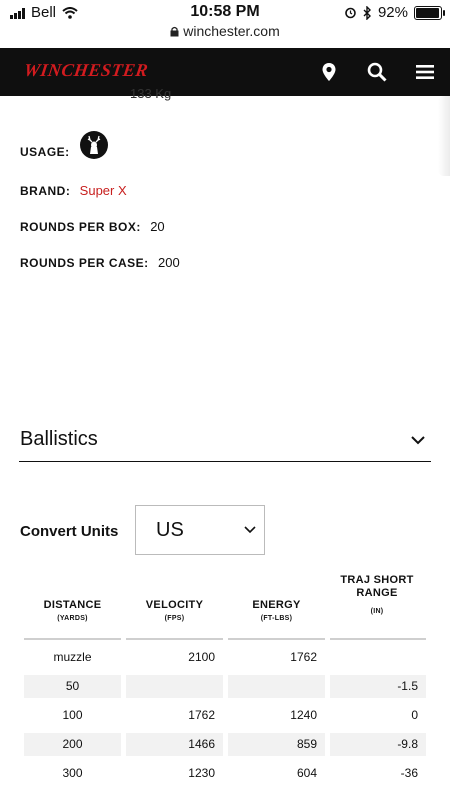 The image size is (450, 800). Describe the element at coordinates (86, 70) in the screenshot. I see `winchester-logo: WINCHESTER` at that location.